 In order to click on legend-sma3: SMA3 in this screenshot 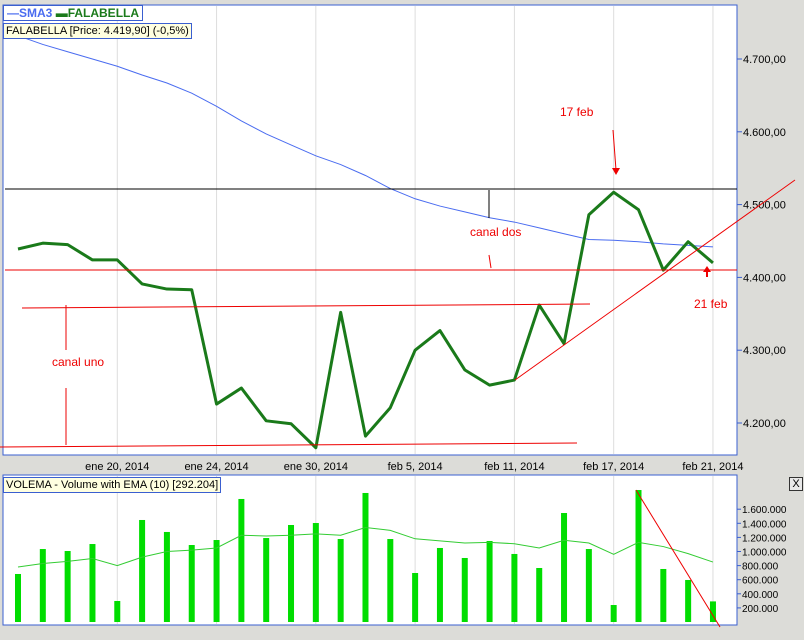, I will do `click(36, 13)`.